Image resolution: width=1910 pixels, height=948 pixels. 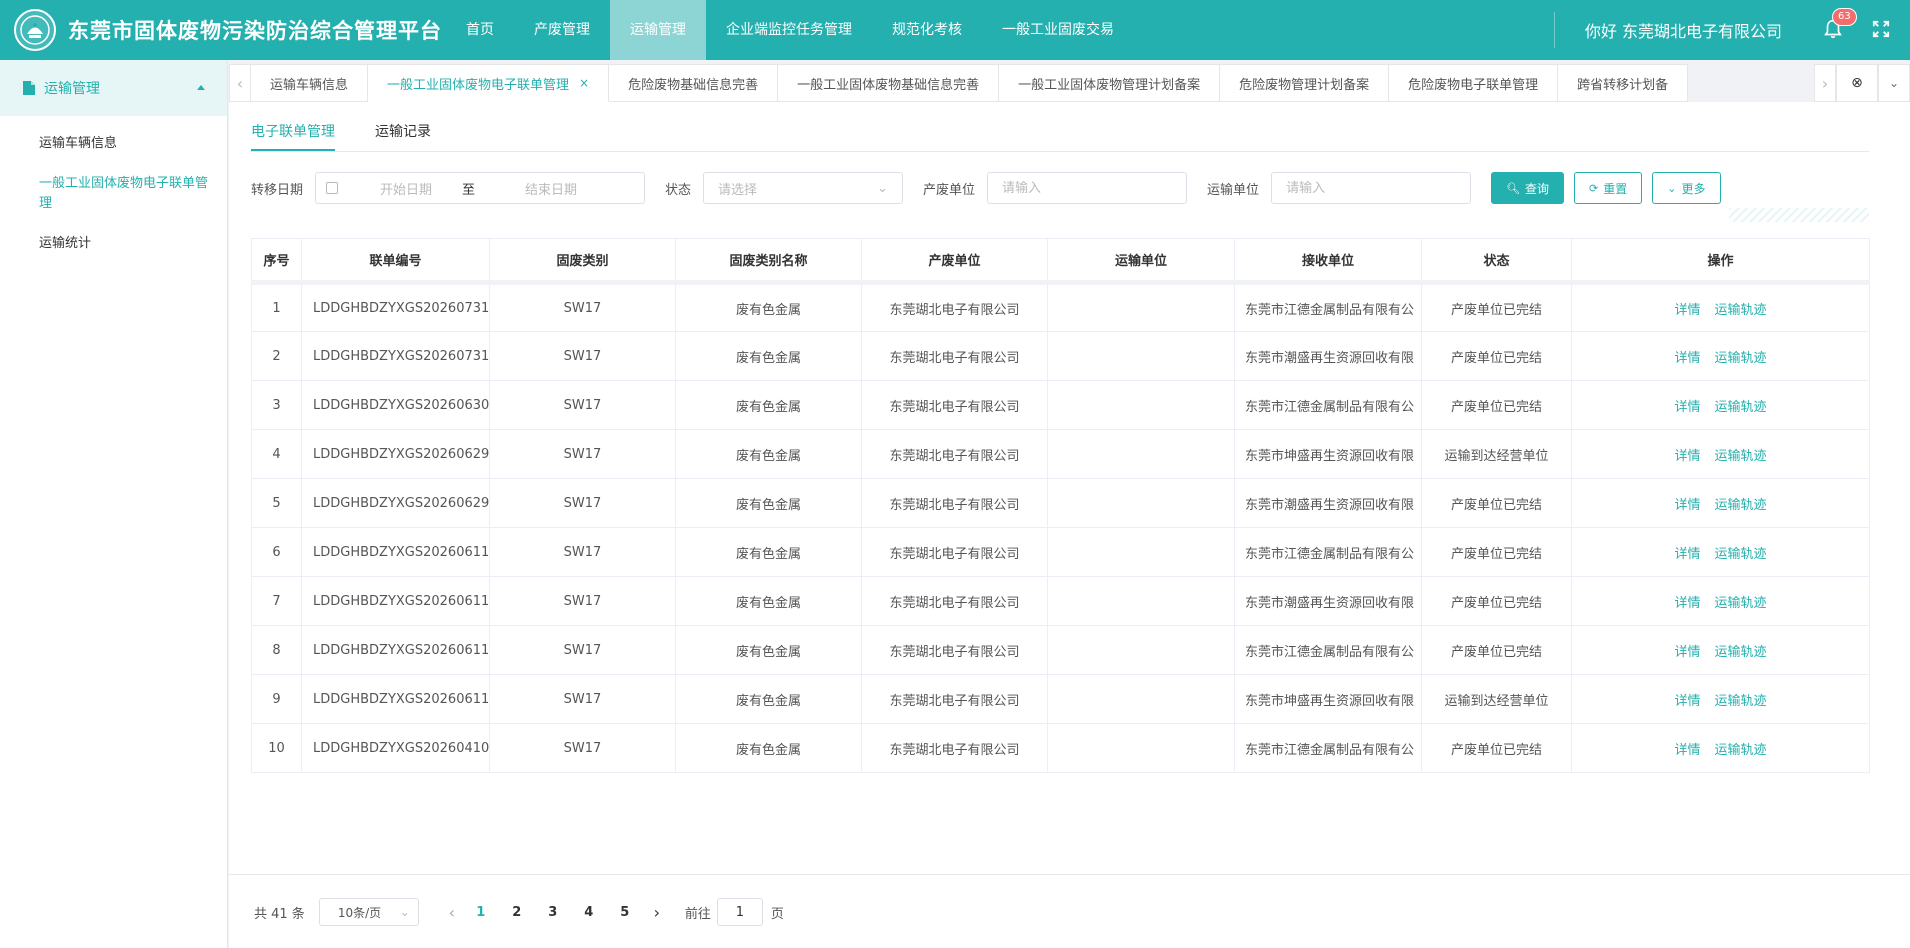 What do you see at coordinates (368, 912) in the screenshot?
I see `page-size-select: 10条/页 ⌄` at bounding box center [368, 912].